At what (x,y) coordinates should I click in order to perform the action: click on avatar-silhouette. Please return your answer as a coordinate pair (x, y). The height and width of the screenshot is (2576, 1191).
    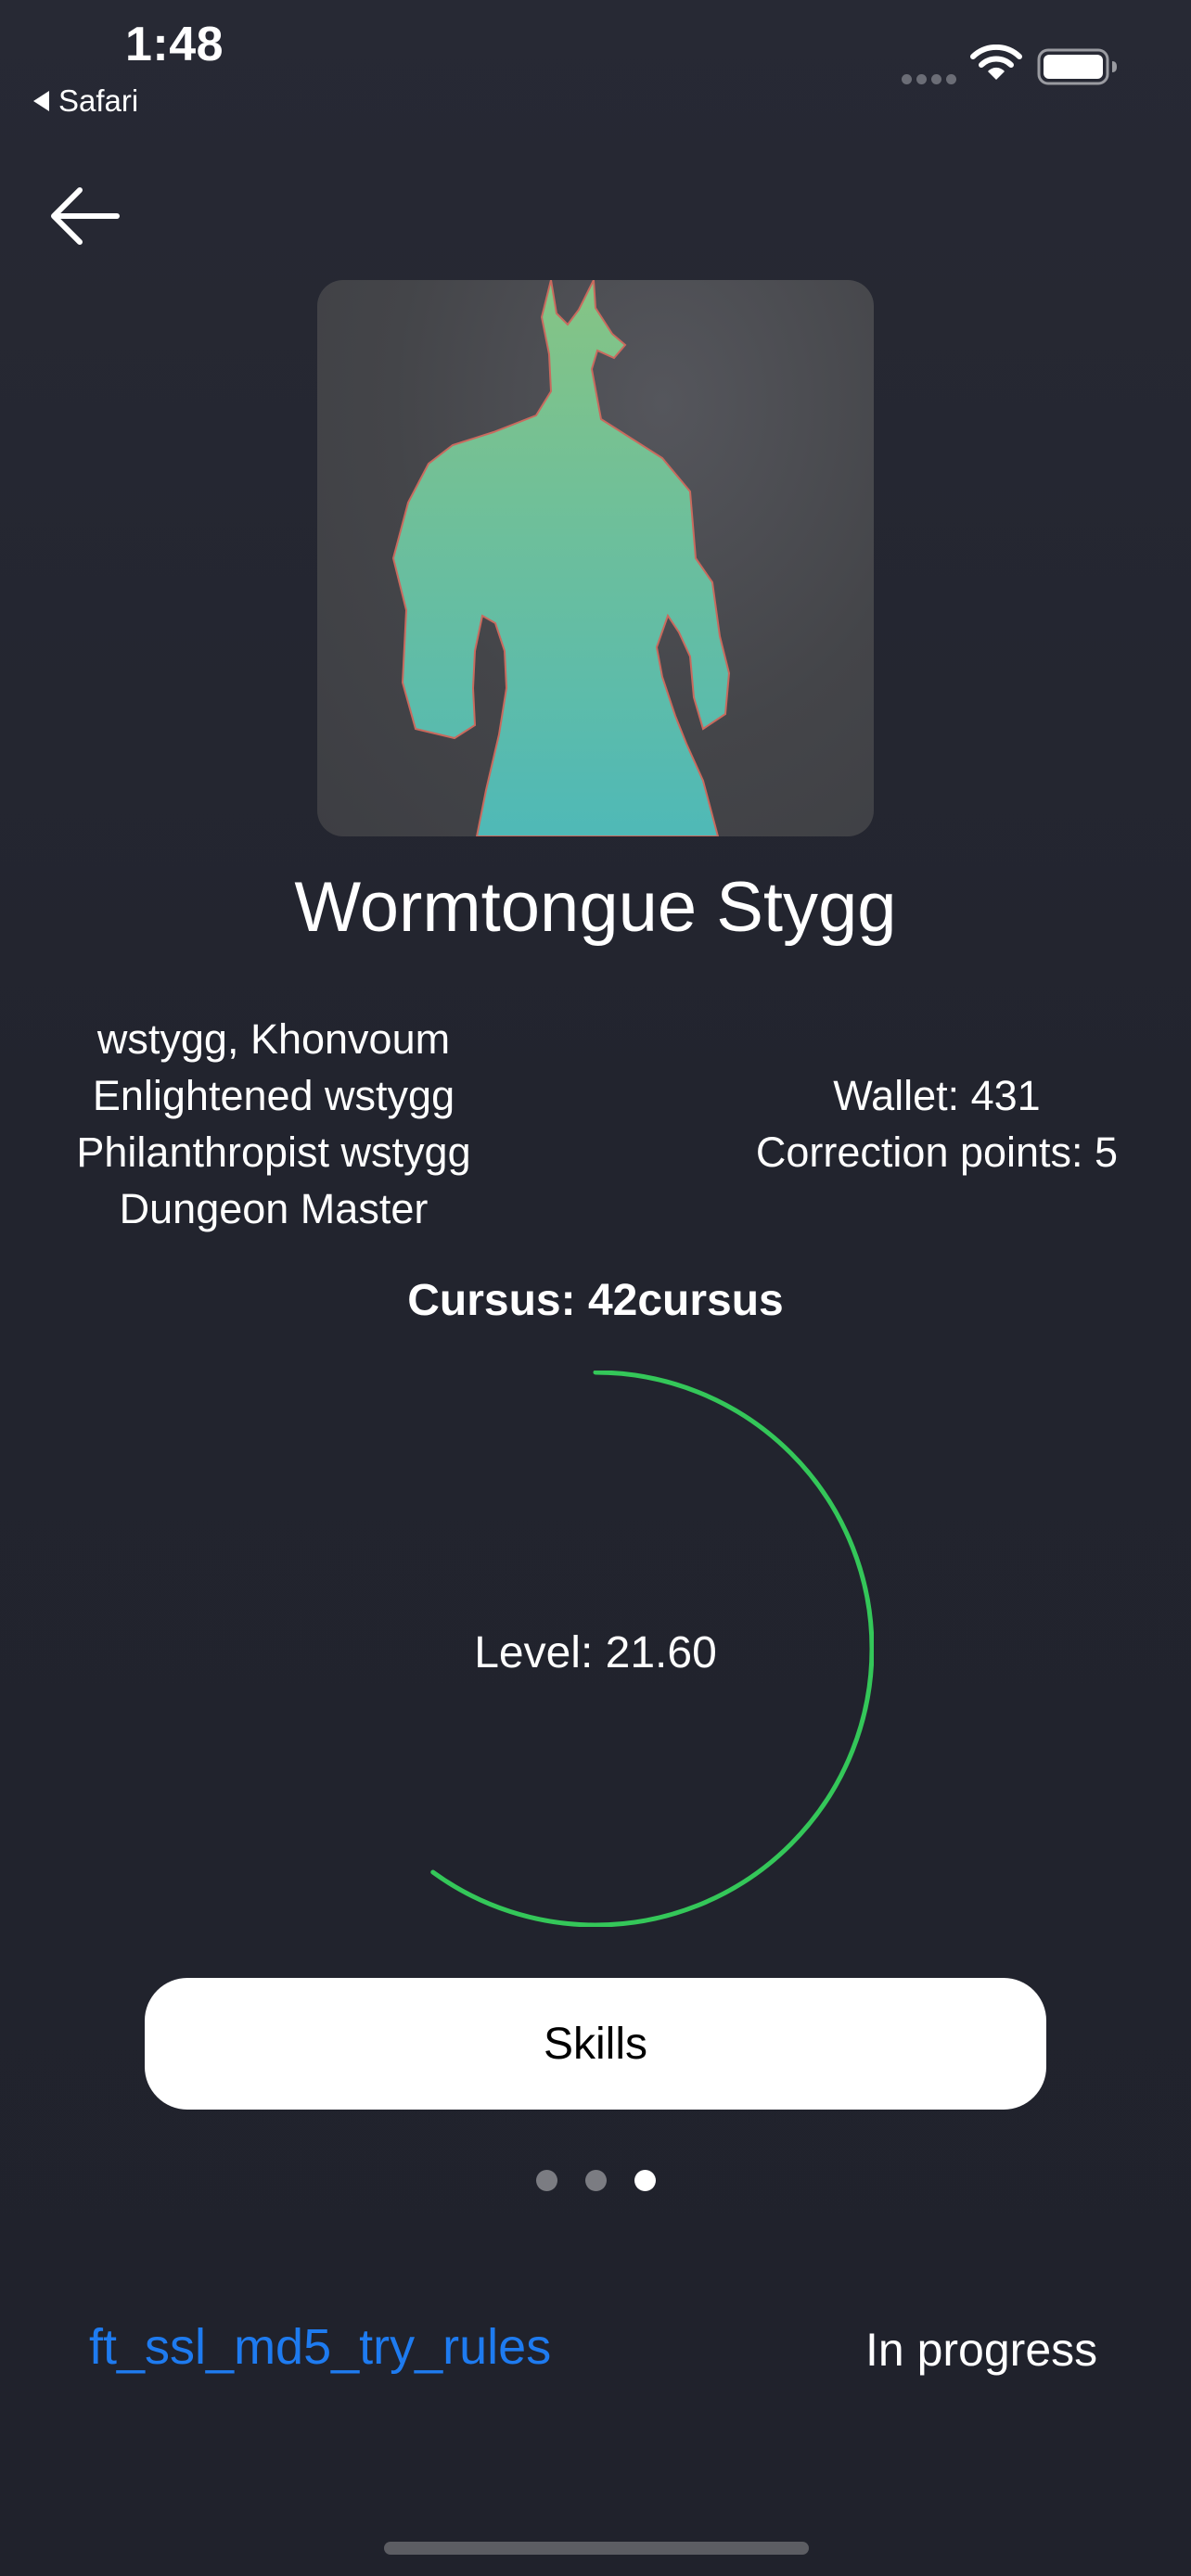
    Looking at the image, I should click on (561, 558).